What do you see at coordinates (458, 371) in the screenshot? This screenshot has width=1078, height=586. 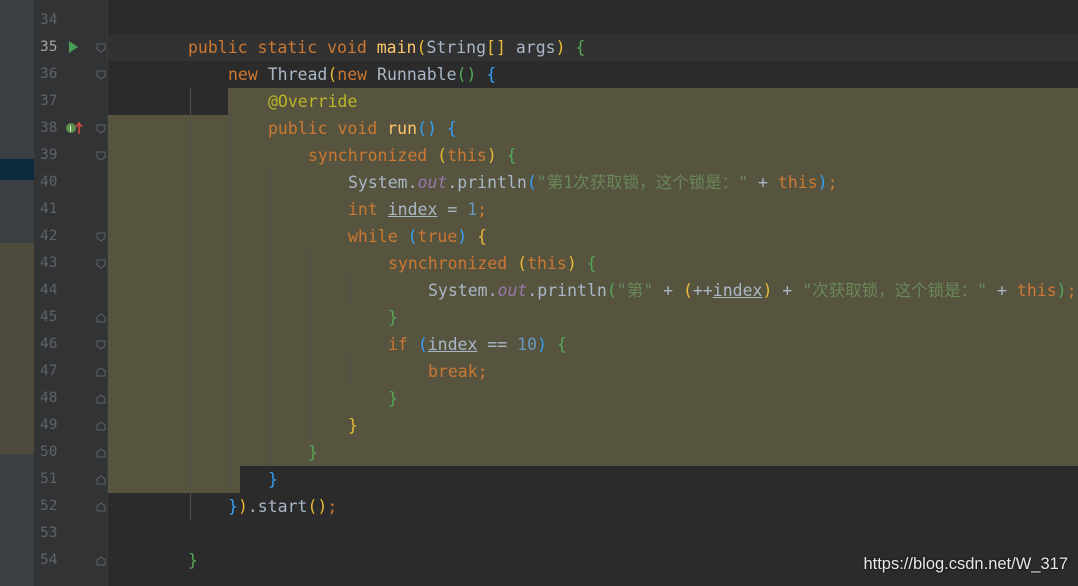 I see `code-line: break;` at bounding box center [458, 371].